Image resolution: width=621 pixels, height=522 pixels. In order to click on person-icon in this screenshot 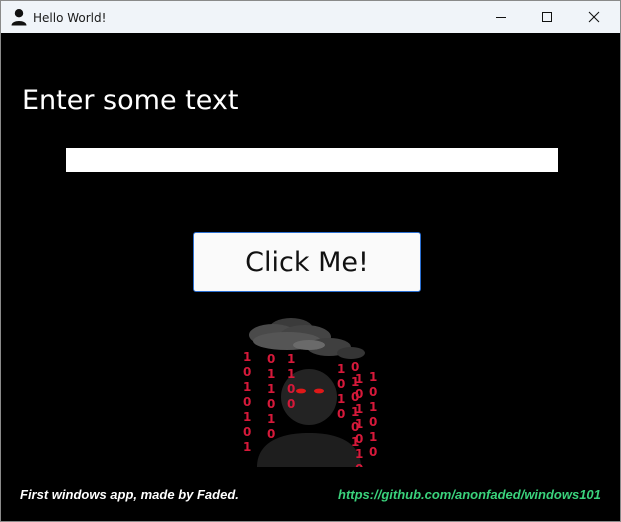, I will do `click(19, 17)`.